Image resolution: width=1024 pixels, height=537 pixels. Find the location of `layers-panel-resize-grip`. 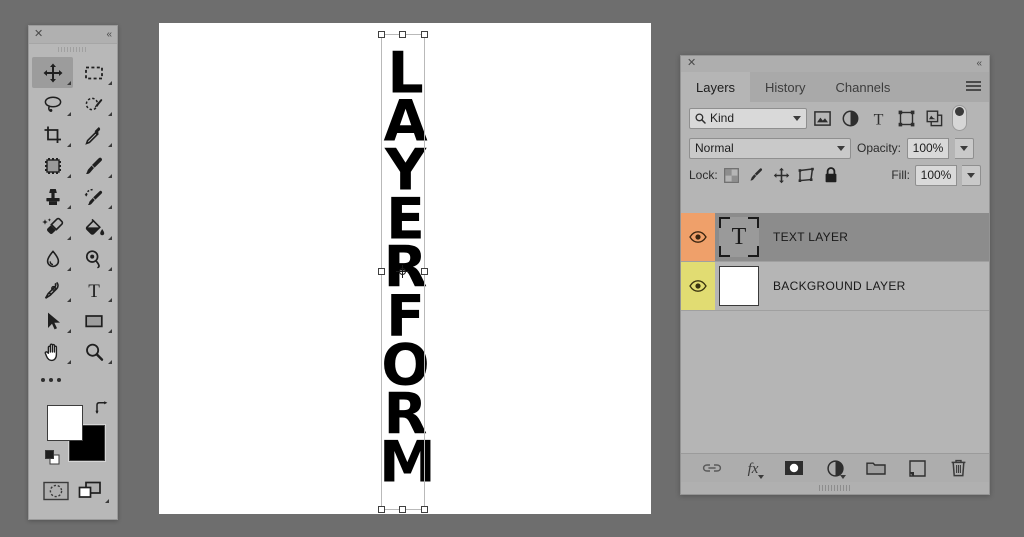

layers-panel-resize-grip is located at coordinates (835, 488).